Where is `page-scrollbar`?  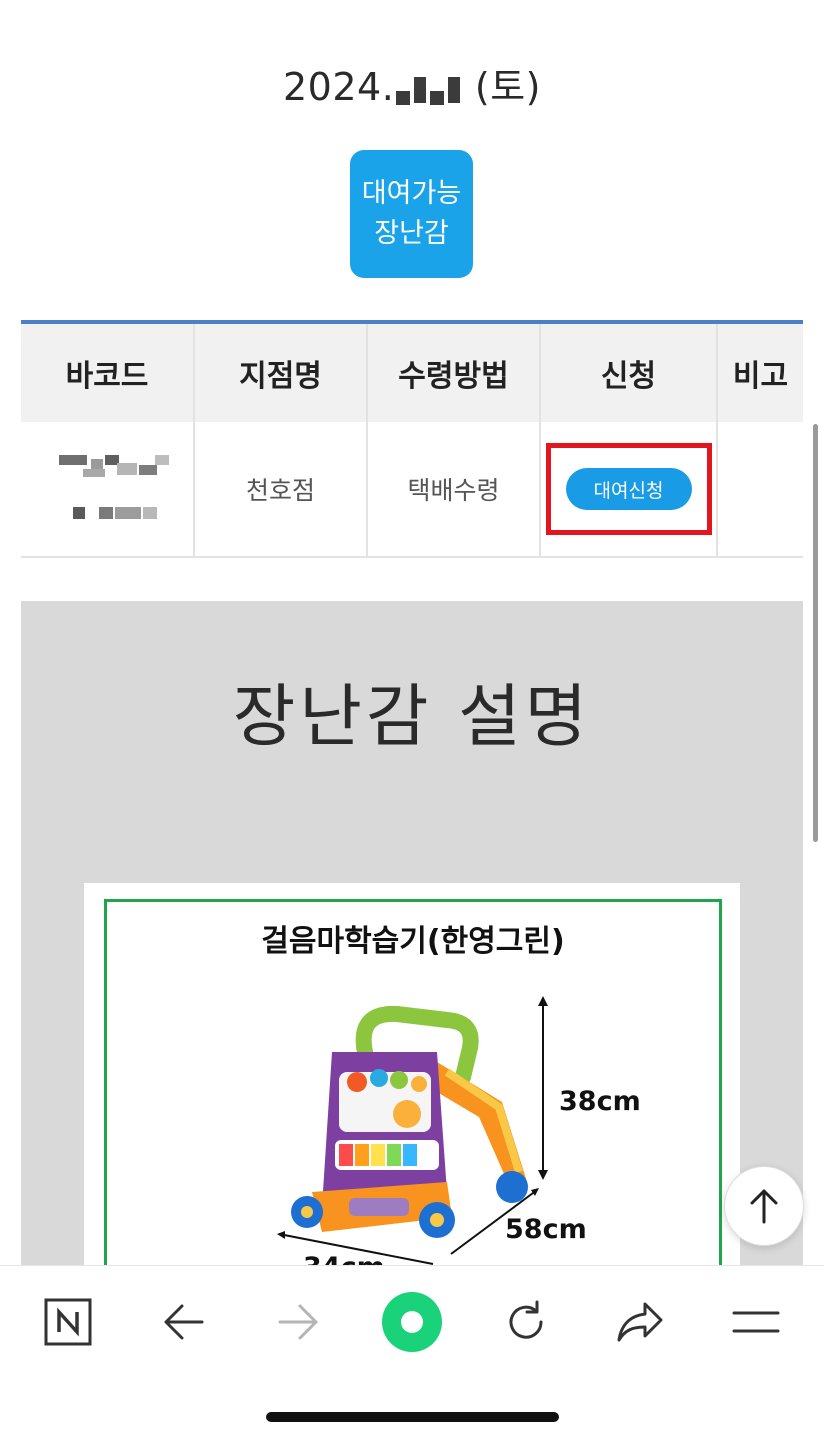 page-scrollbar is located at coordinates (815, 633).